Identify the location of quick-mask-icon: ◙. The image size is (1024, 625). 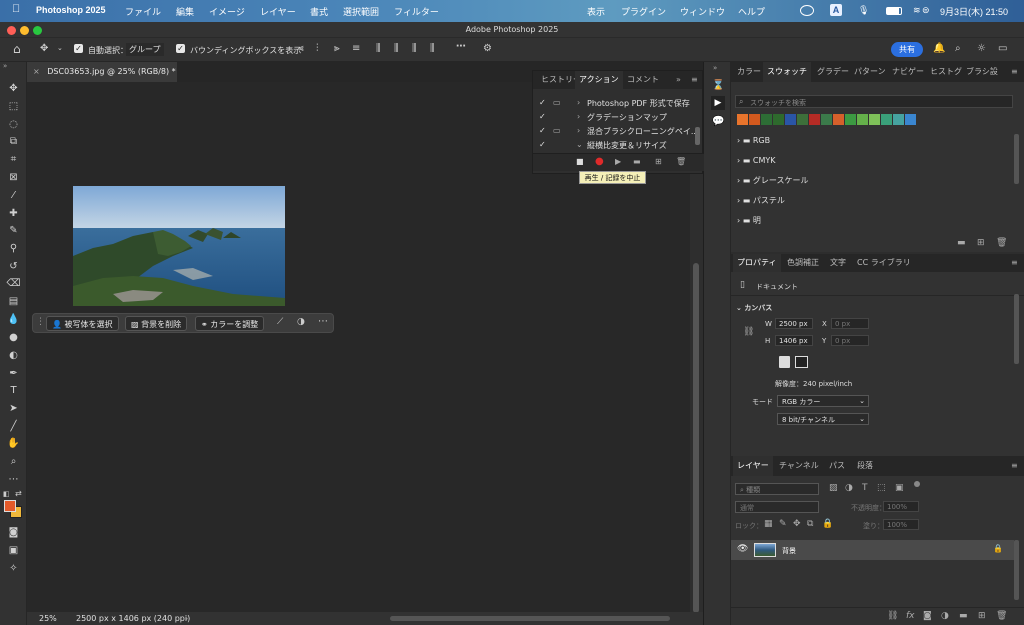
(13, 533).